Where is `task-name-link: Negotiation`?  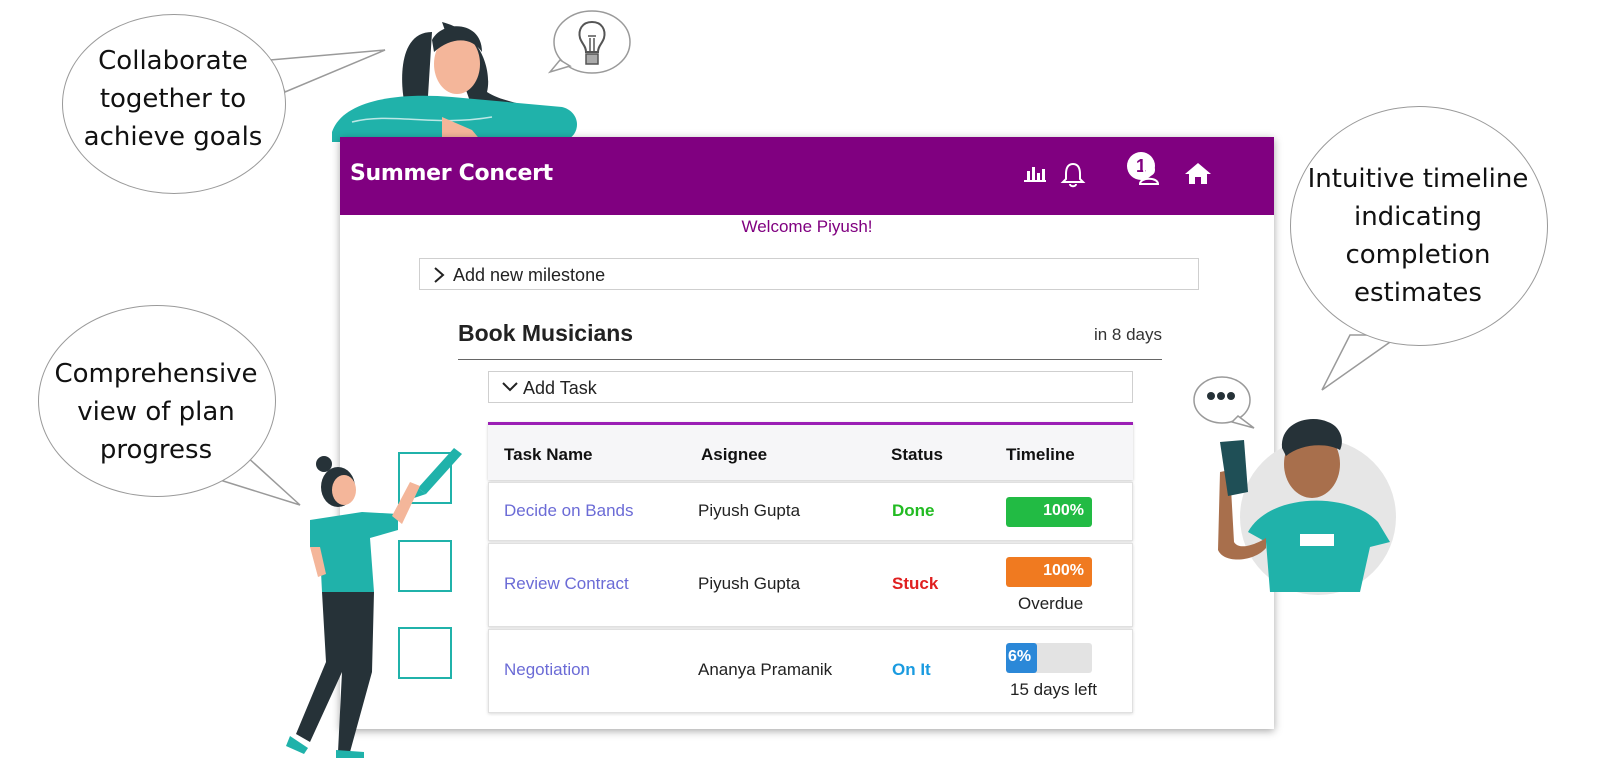 task-name-link: Negotiation is located at coordinates (547, 670).